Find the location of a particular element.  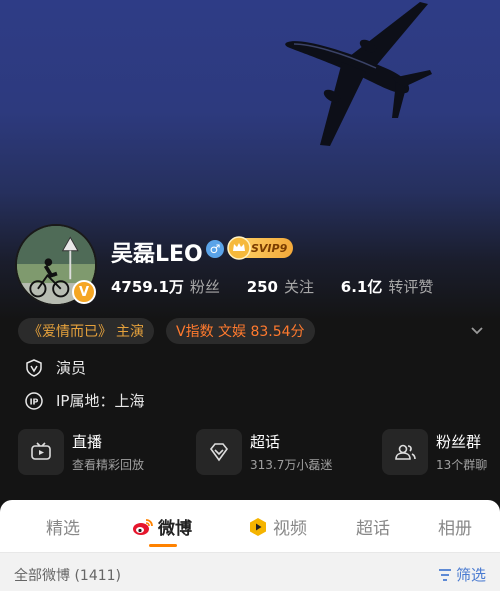

filter-bar: 全部微博 (1411) 筛选 is located at coordinates (250, 571).